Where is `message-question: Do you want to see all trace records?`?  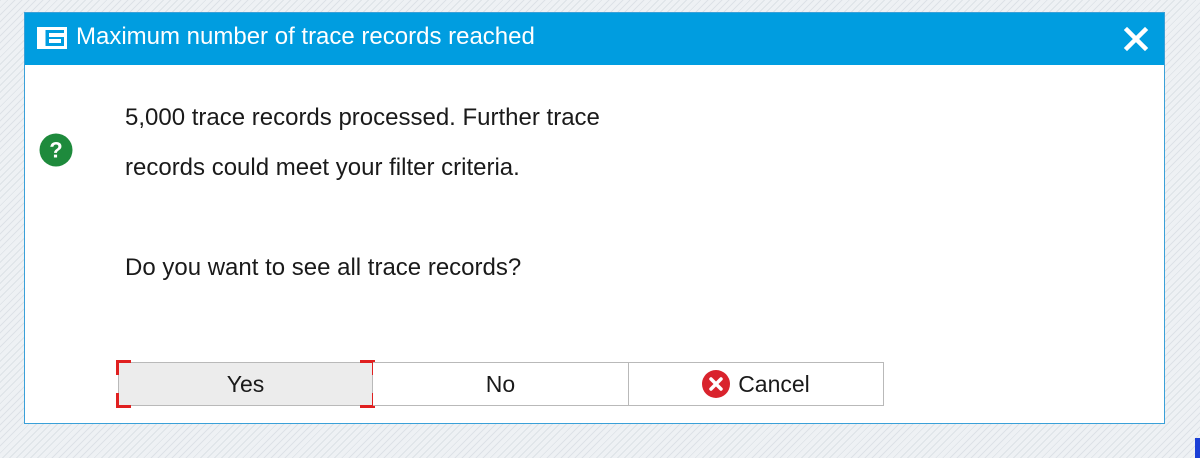
message-question: Do you want to see all trace records? is located at coordinates (323, 267).